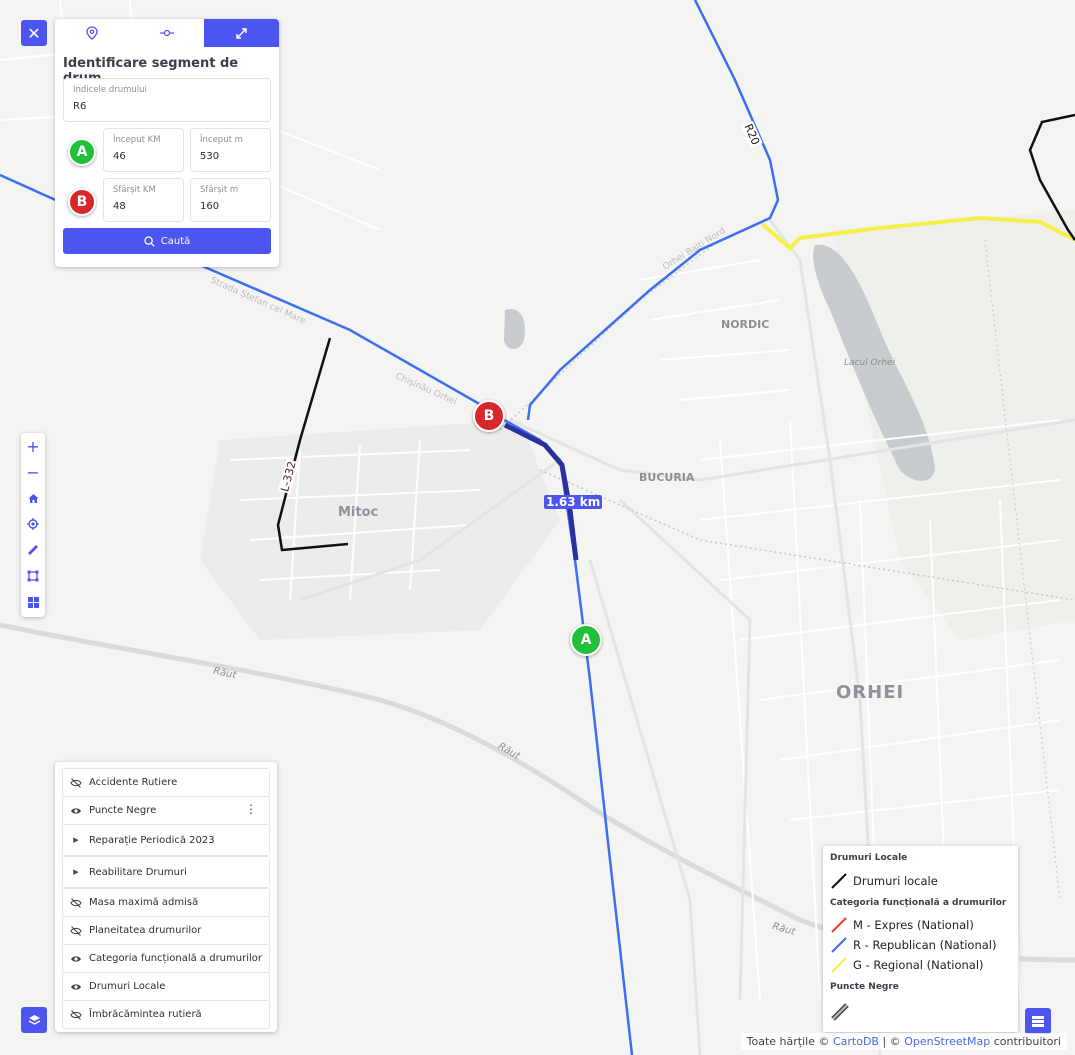 The image size is (1075, 1055). I want to click on legend-toggle-button, so click(1038, 1021).